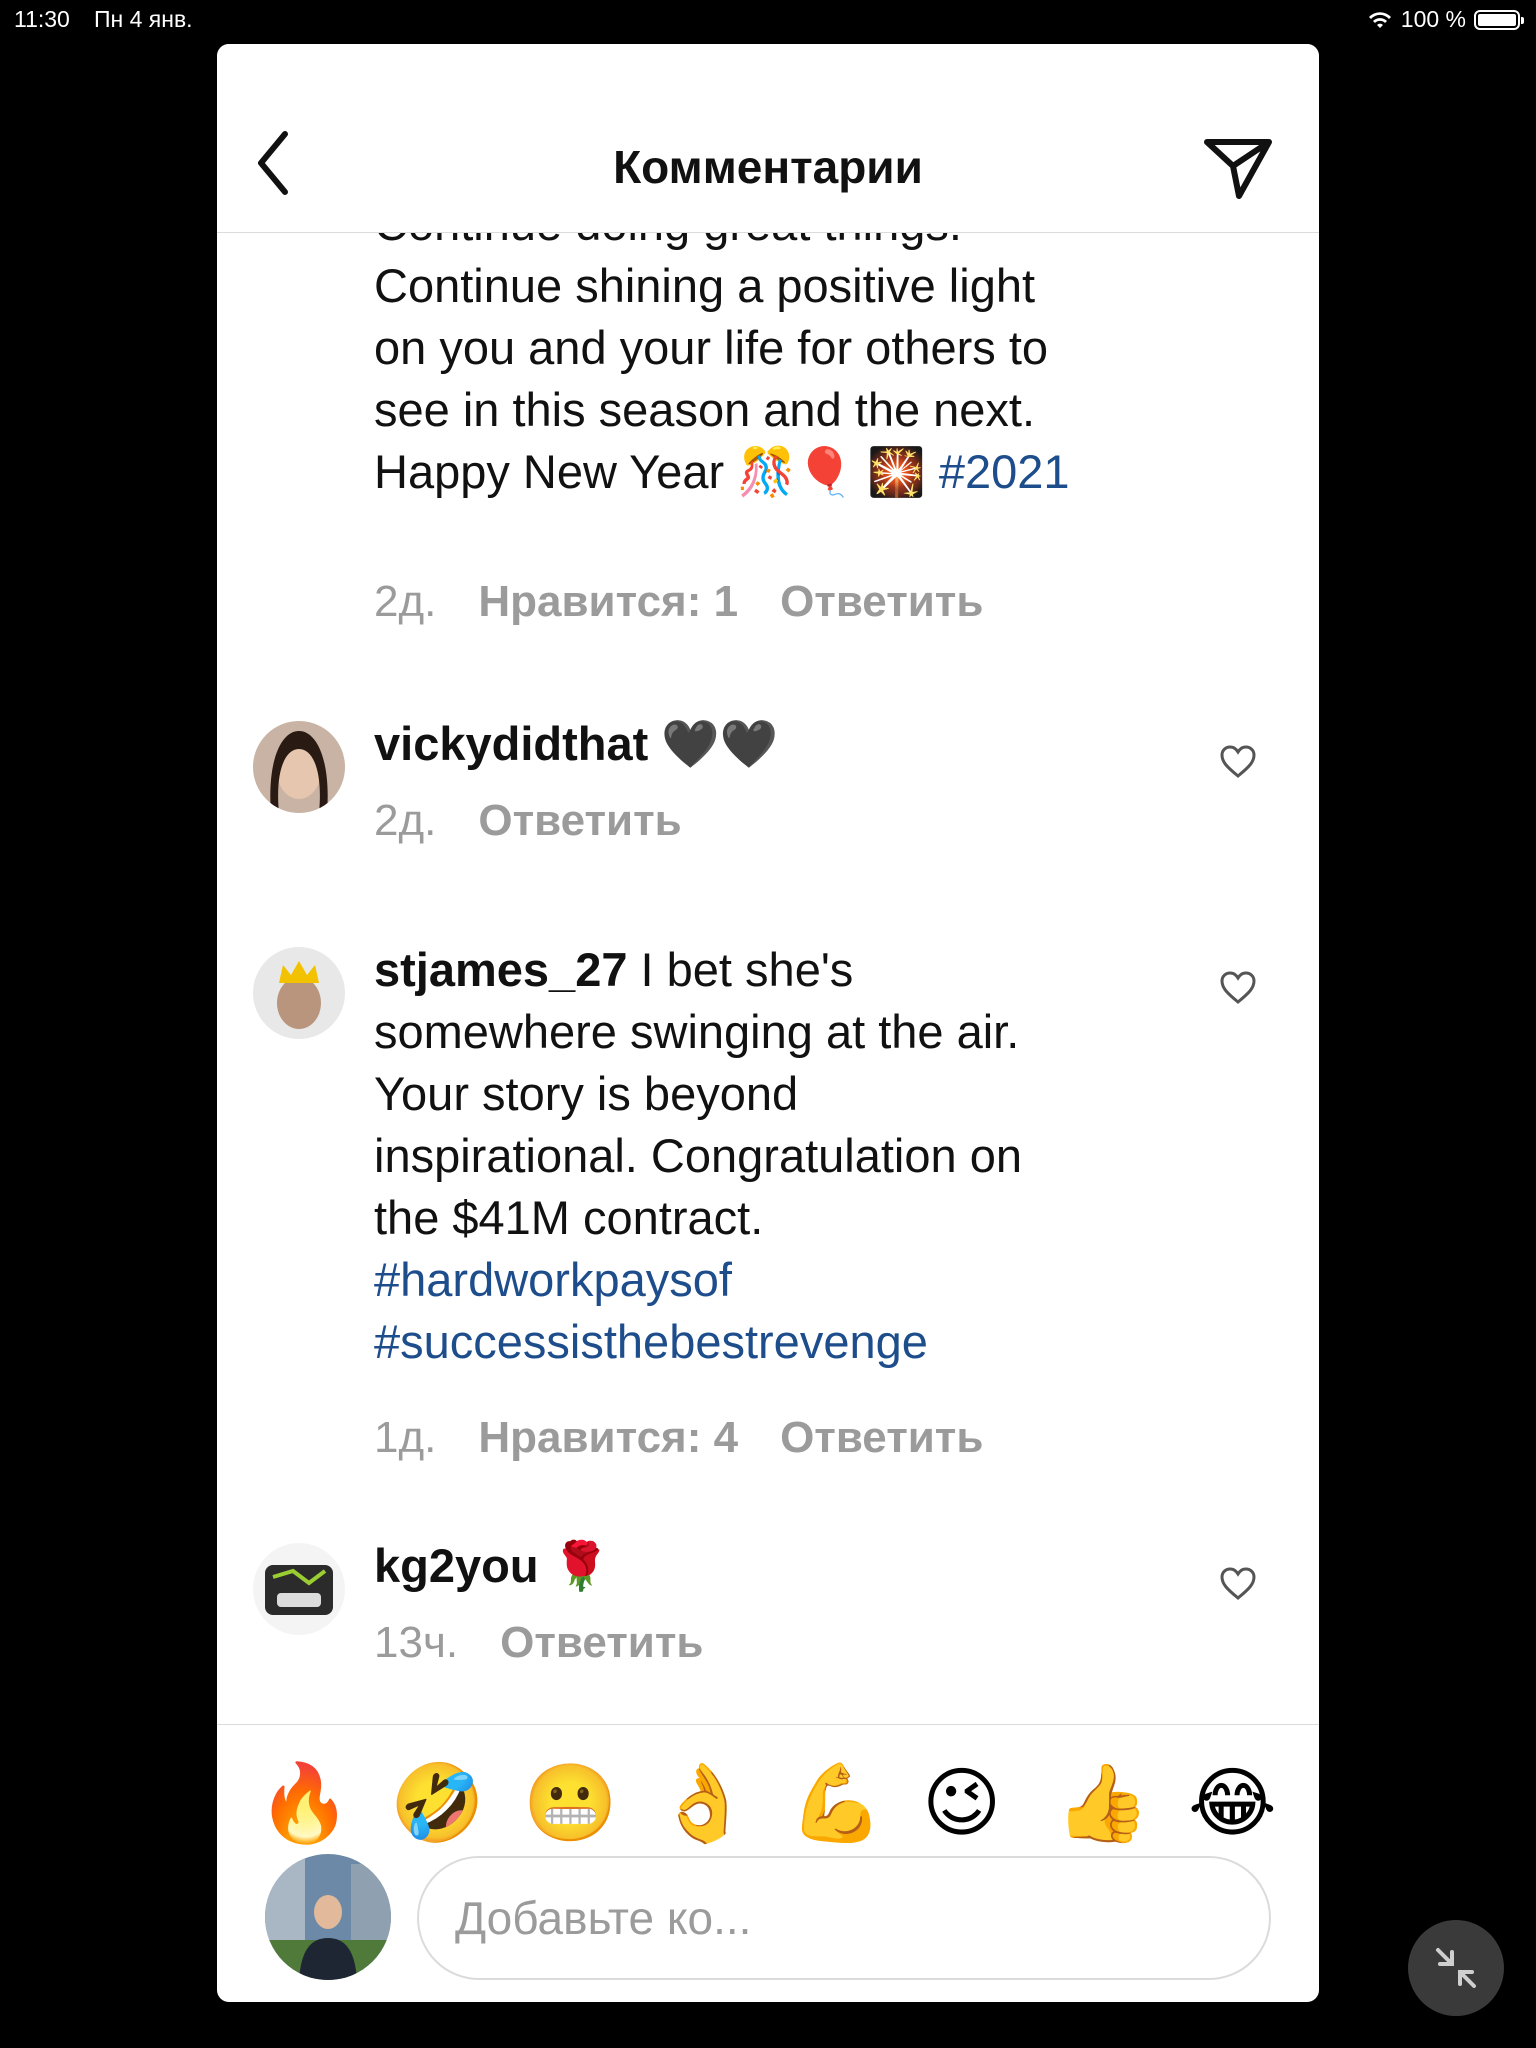 The height and width of the screenshot is (2048, 1536). I want to click on likes-count: Нравится: 4, so click(608, 1437).